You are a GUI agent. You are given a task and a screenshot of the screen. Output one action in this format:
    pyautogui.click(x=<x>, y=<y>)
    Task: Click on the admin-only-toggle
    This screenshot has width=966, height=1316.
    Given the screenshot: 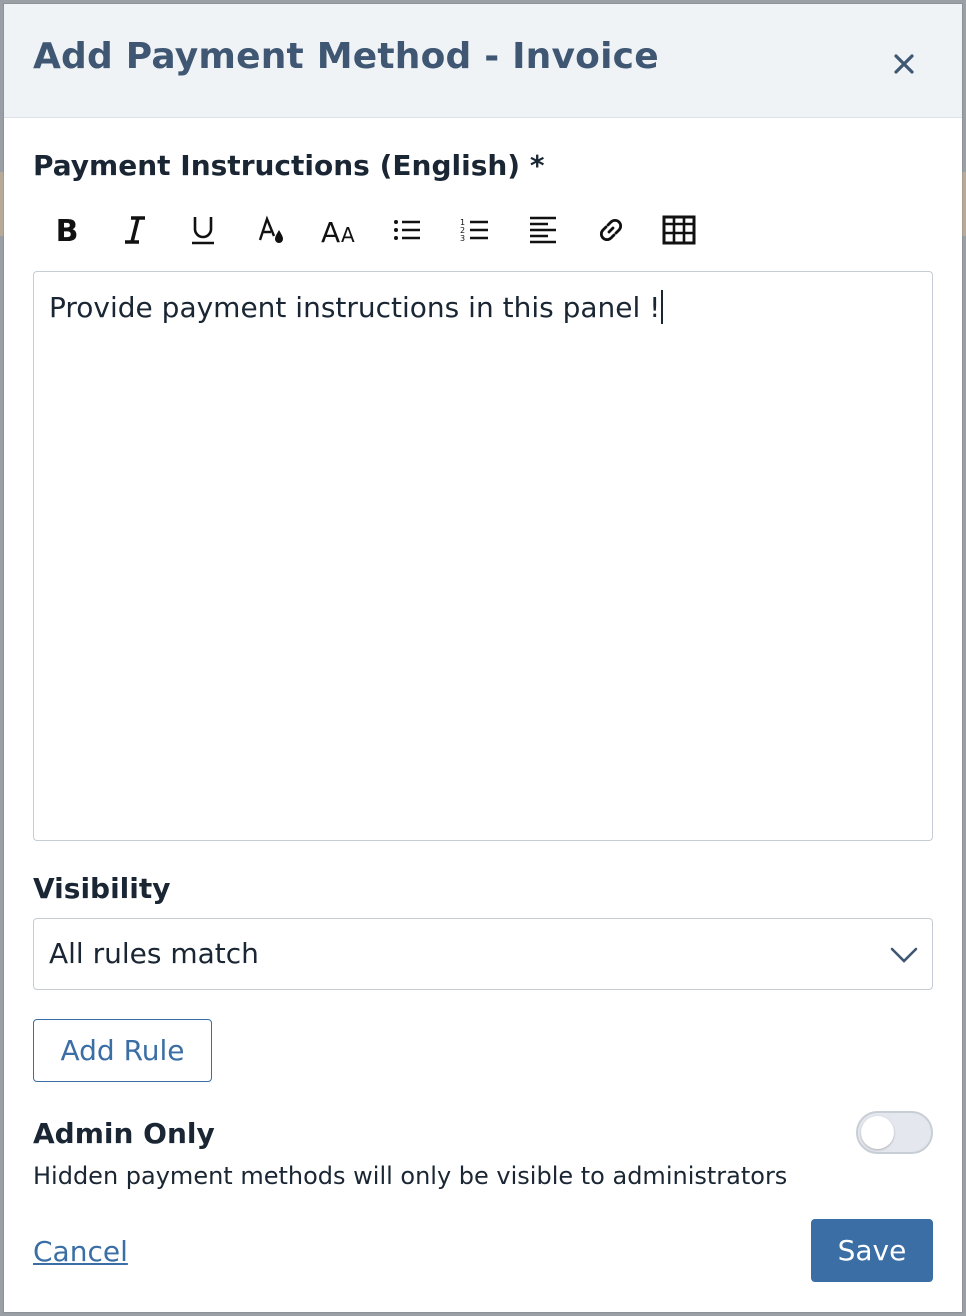 What is the action you would take?
    pyautogui.click(x=894, y=1132)
    